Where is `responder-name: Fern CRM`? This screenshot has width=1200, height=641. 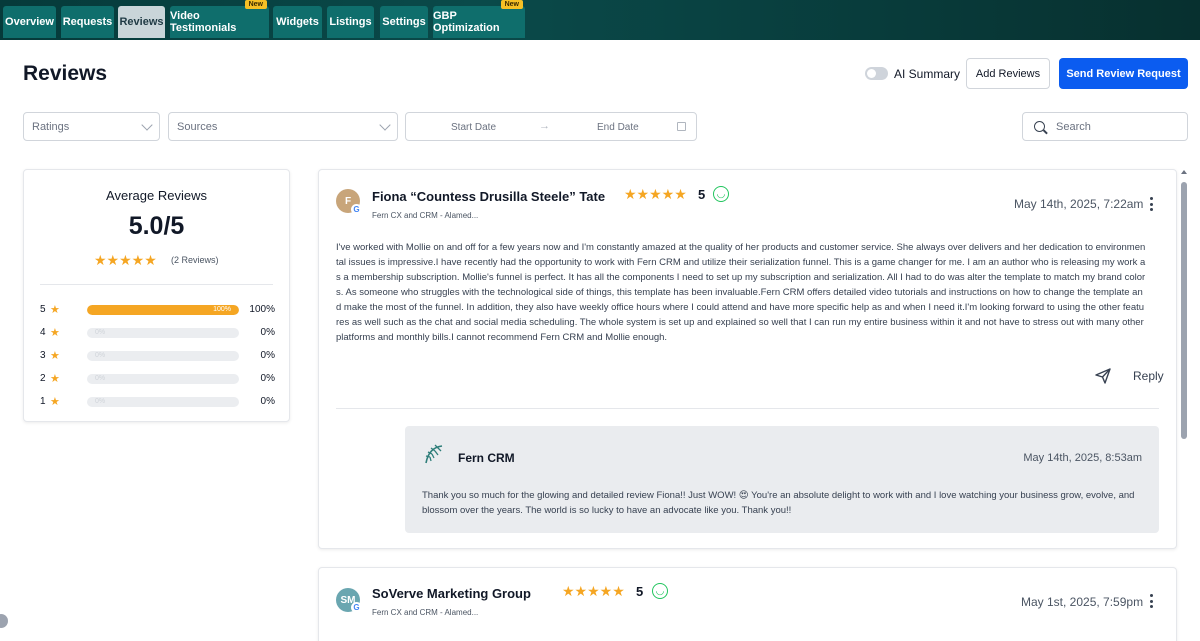 responder-name: Fern CRM is located at coordinates (486, 458).